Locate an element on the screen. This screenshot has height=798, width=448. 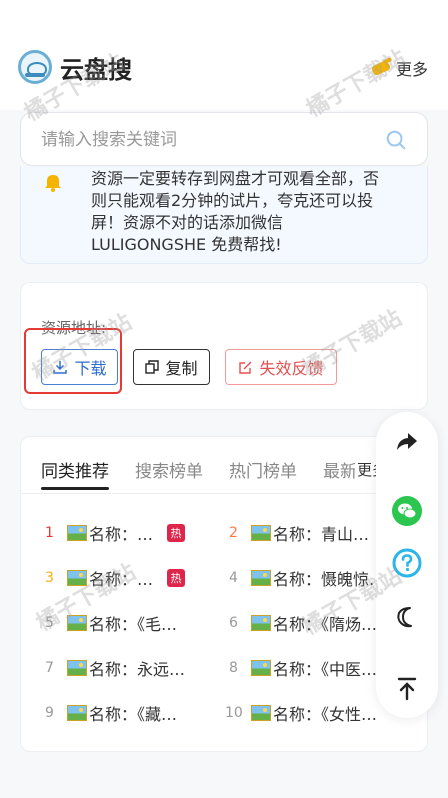
share-arrow-icon is located at coordinates (407, 441).